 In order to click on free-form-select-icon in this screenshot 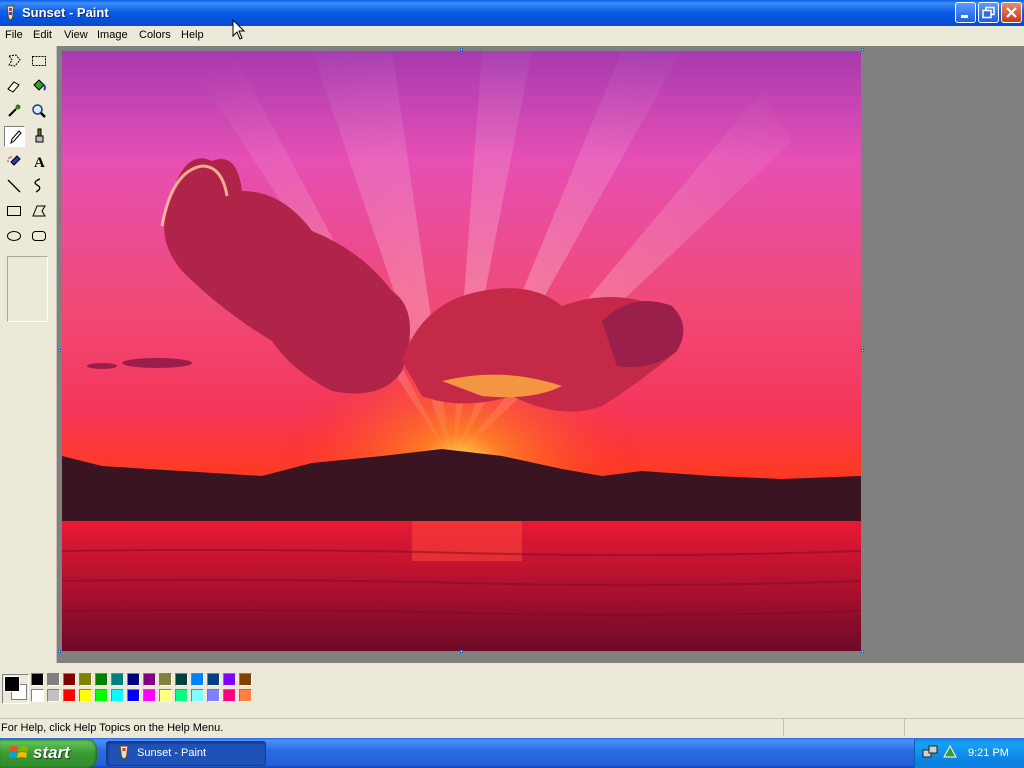, I will do `click(14, 60)`.